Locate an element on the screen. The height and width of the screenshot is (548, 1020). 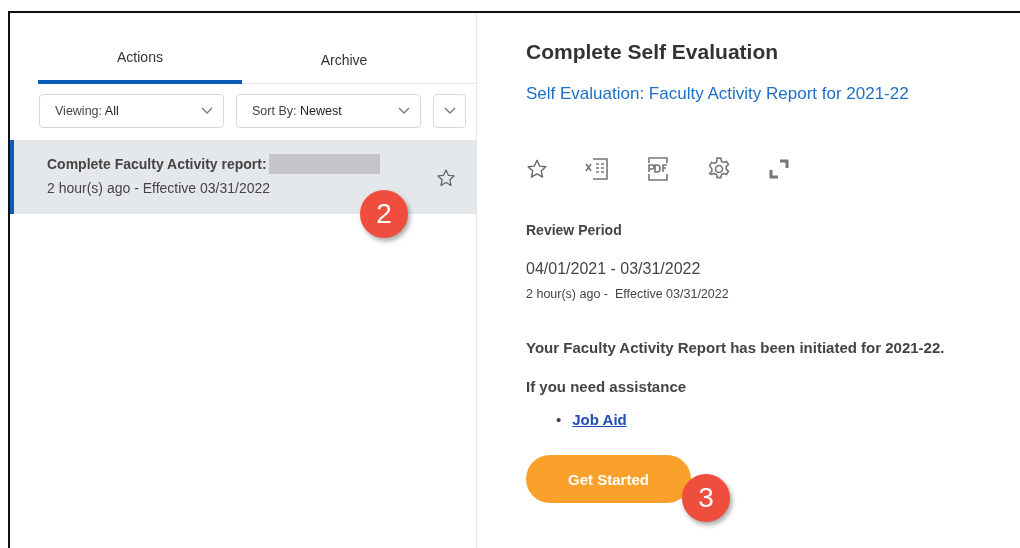
page-title: Complete Self Evaluation is located at coordinates (652, 52).